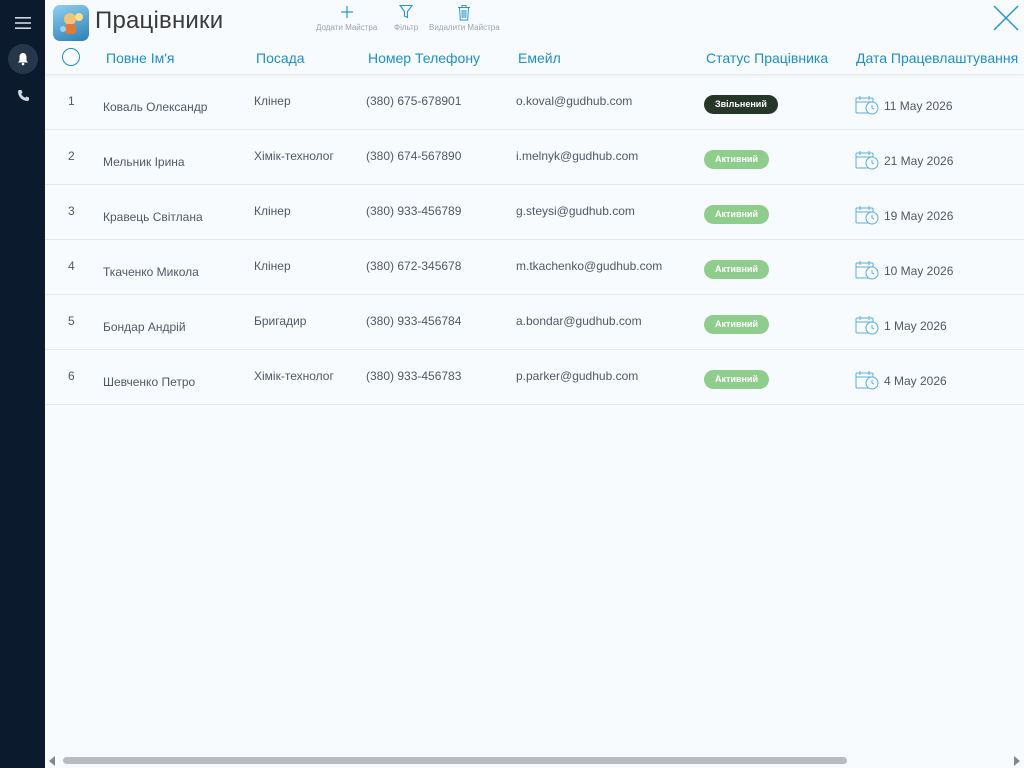 The image size is (1024, 768). Describe the element at coordinates (23, 95) in the screenshot. I see `phone-icon` at that location.